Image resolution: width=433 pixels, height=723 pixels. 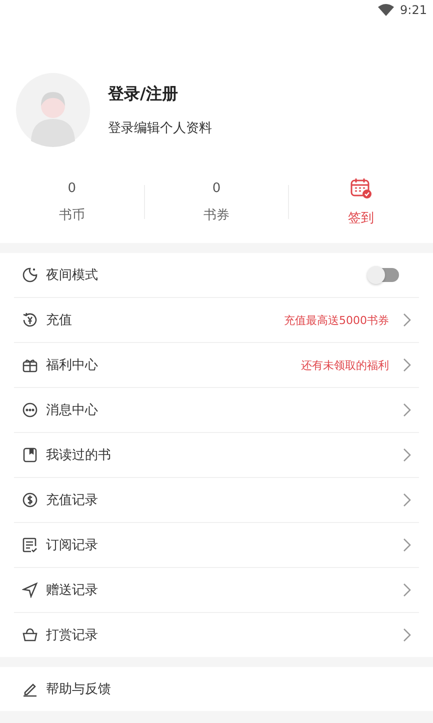 I want to click on promo-note: 充值最高送5000书券, so click(x=336, y=320).